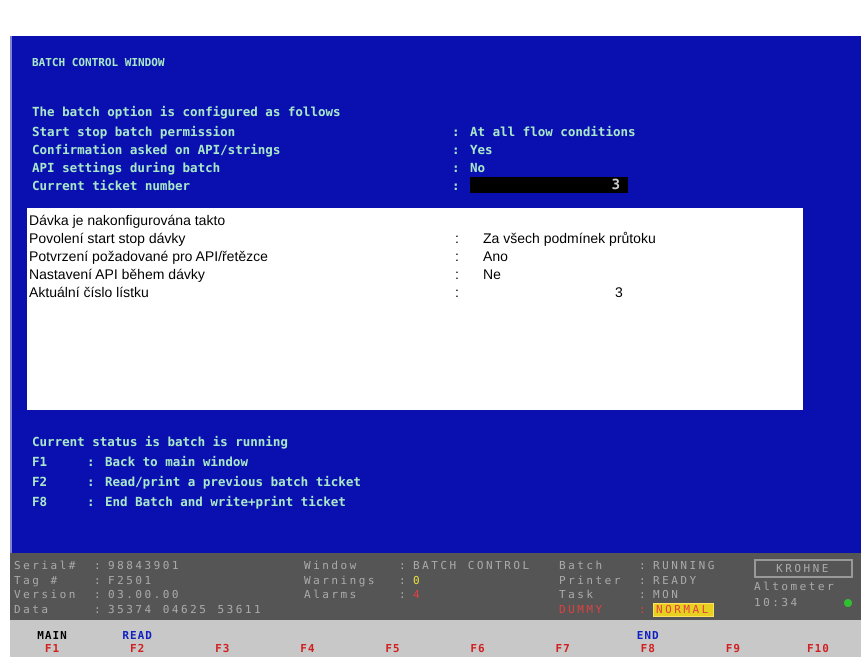 The image size is (861, 657). I want to click on translation-label: Nastavení API během dávky, so click(117, 274).